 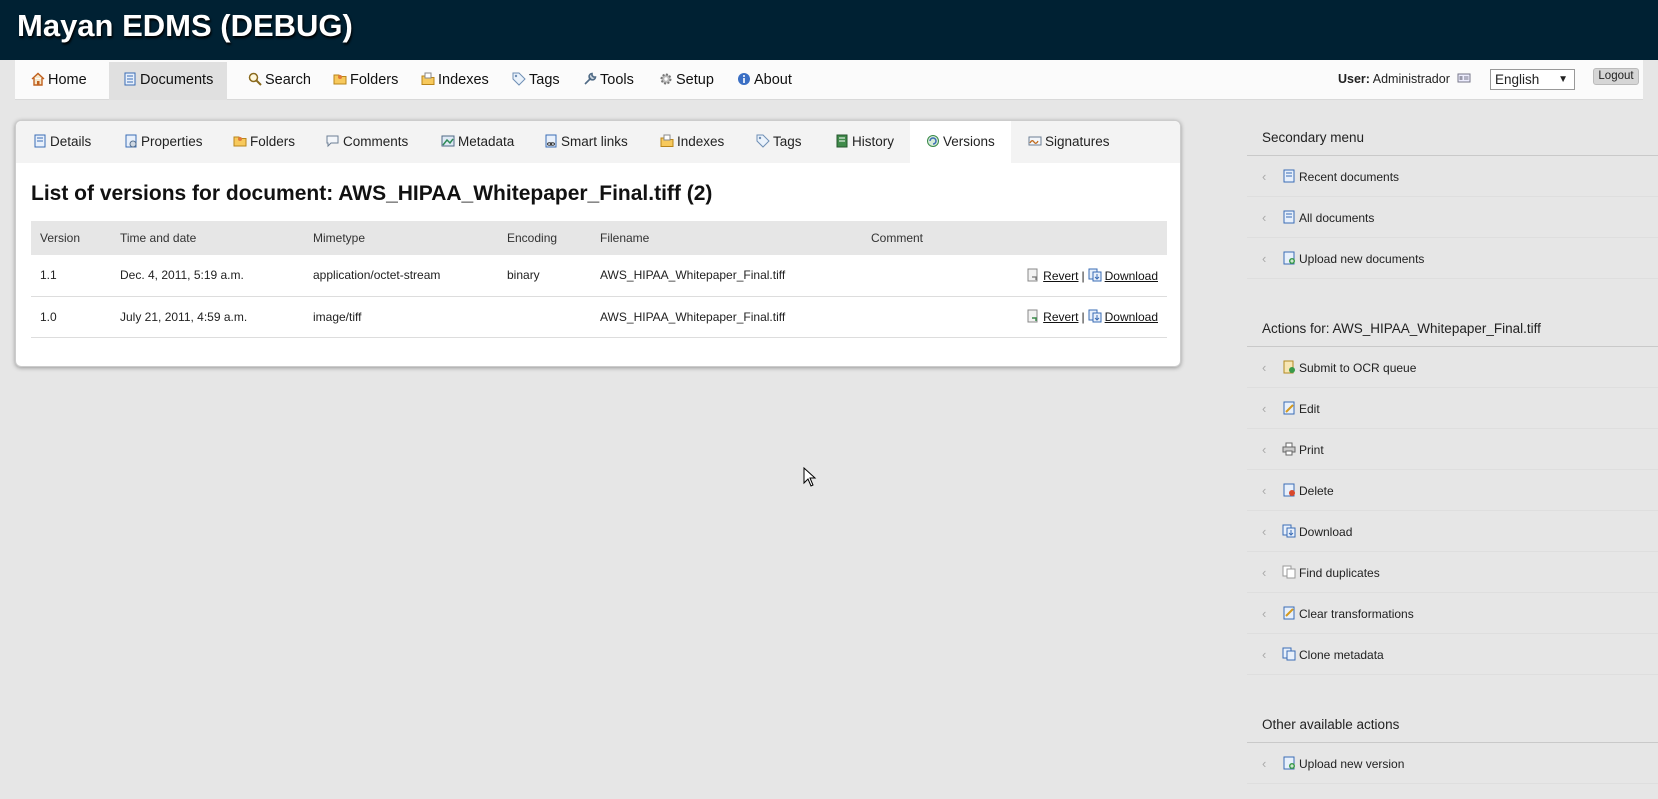 I want to click on tab-indexes: Indexes, so click(x=692, y=142).